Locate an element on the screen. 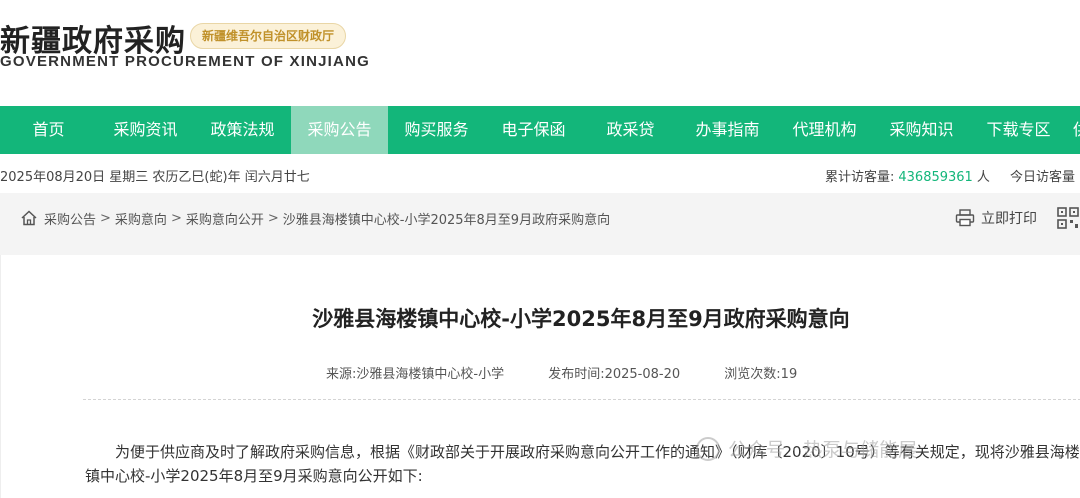 The width and height of the screenshot is (1080, 498). printer-icon is located at coordinates (965, 218).